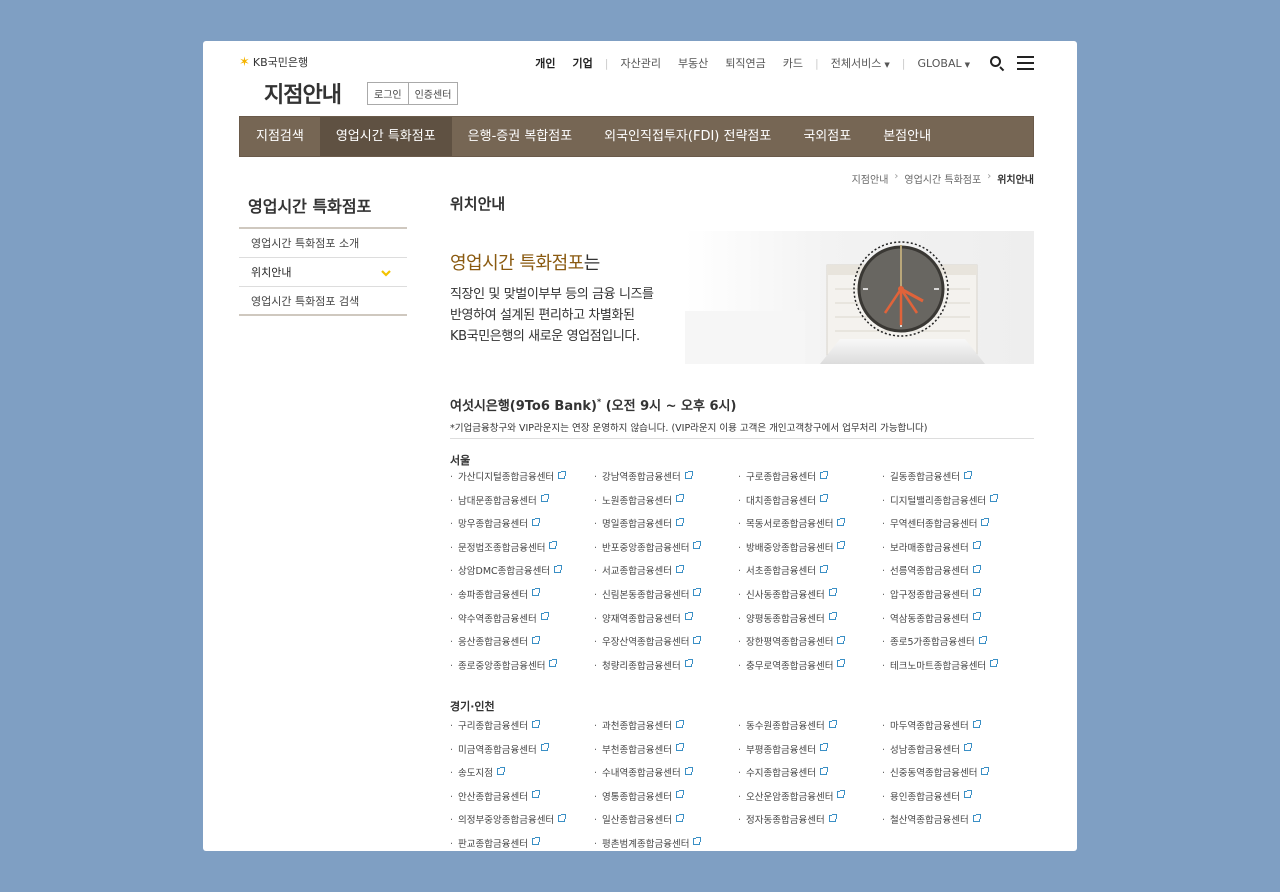 The width and height of the screenshot is (1280, 892). Describe the element at coordinates (810, 821) in the screenshot. I see `branch-link: · 정자동종합금융센터` at that location.